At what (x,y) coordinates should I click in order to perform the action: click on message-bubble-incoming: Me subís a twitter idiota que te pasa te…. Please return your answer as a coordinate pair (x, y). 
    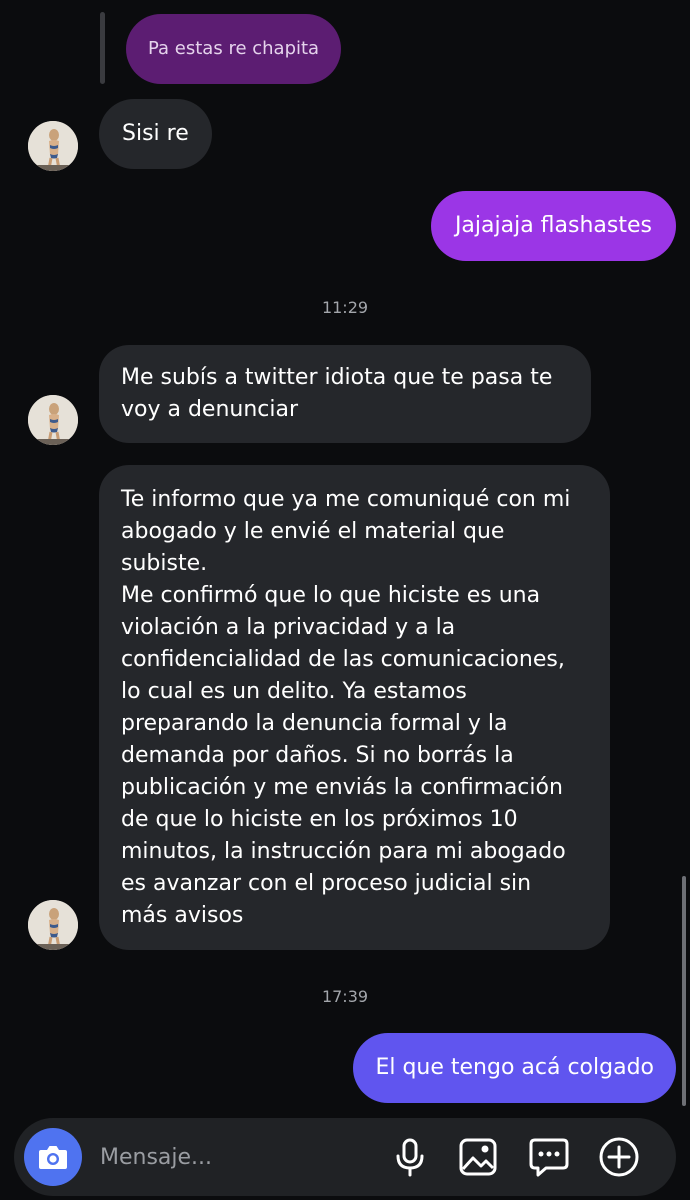
    Looking at the image, I should click on (345, 394).